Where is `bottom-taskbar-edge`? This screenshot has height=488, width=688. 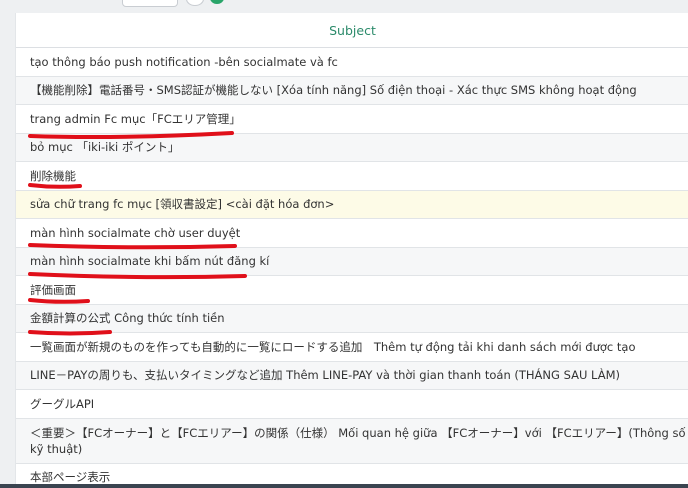 bottom-taskbar-edge is located at coordinates (344, 486).